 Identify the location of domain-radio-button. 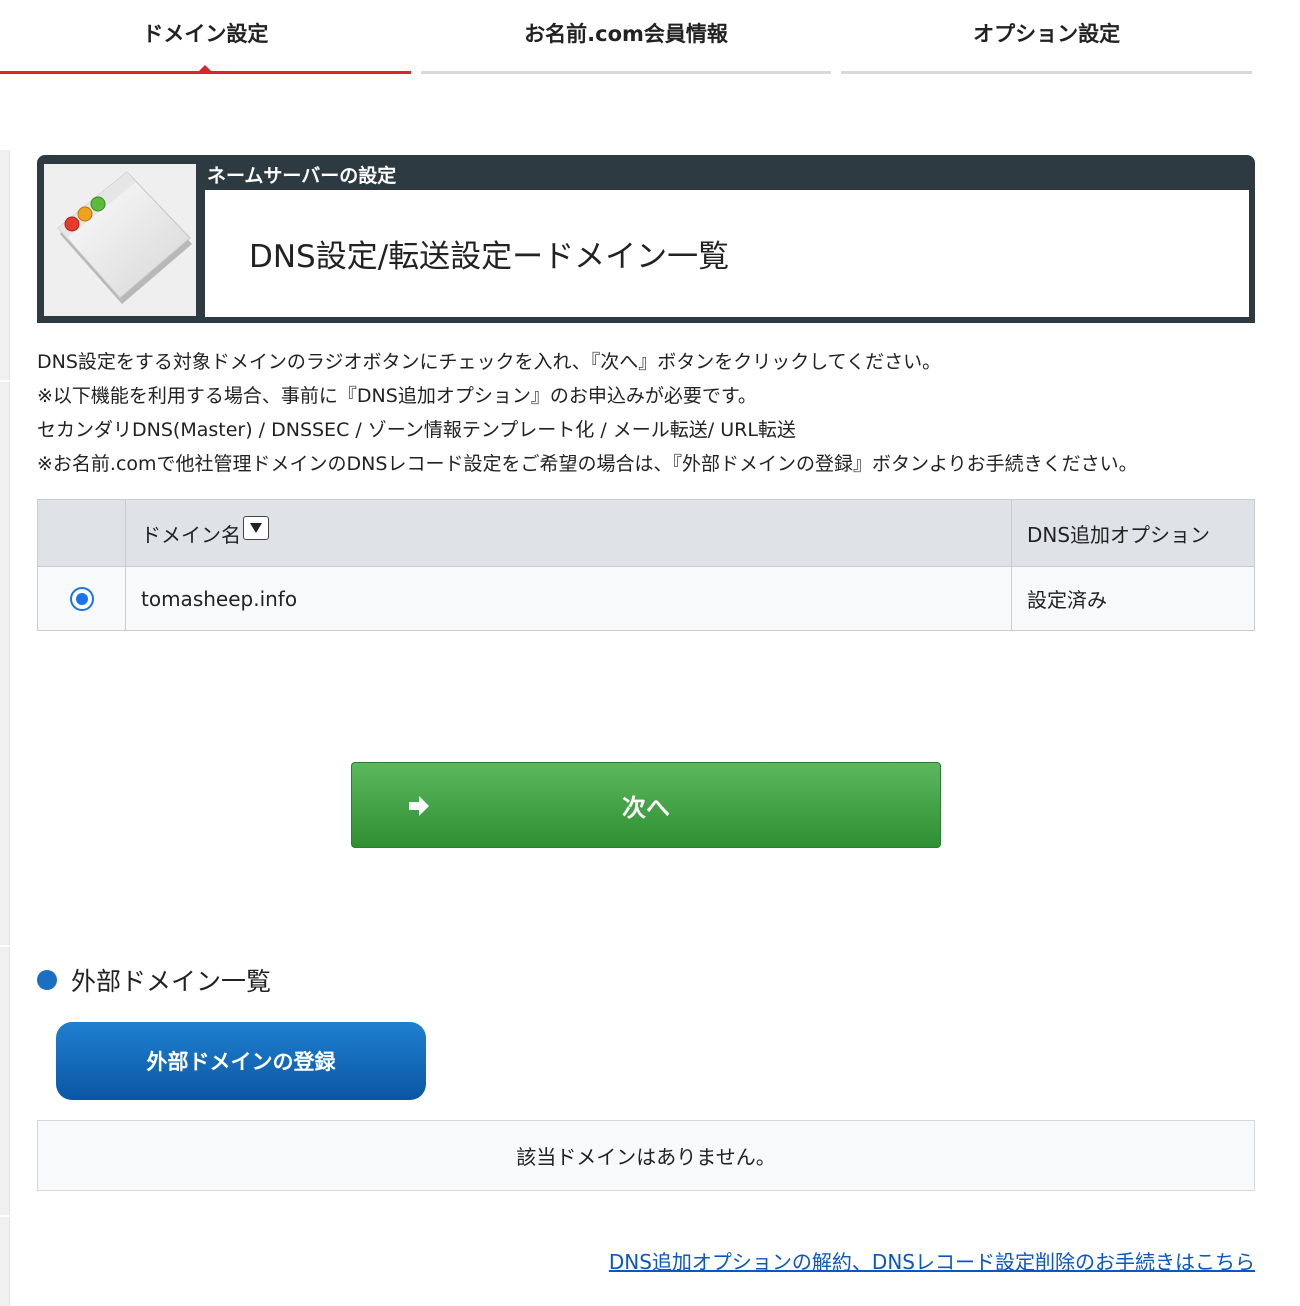
(81, 599).